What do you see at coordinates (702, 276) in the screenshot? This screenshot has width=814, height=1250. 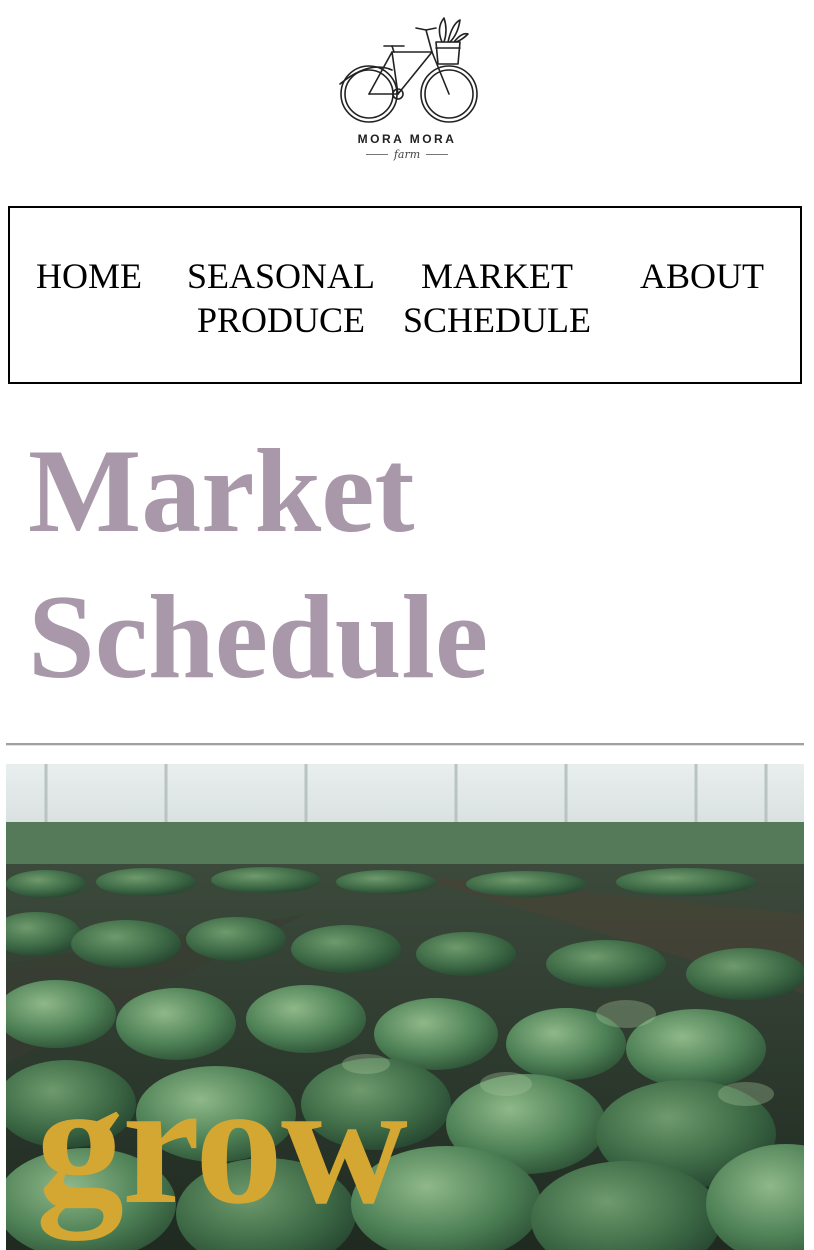 I see `nav-item-about: ABOUT` at bounding box center [702, 276].